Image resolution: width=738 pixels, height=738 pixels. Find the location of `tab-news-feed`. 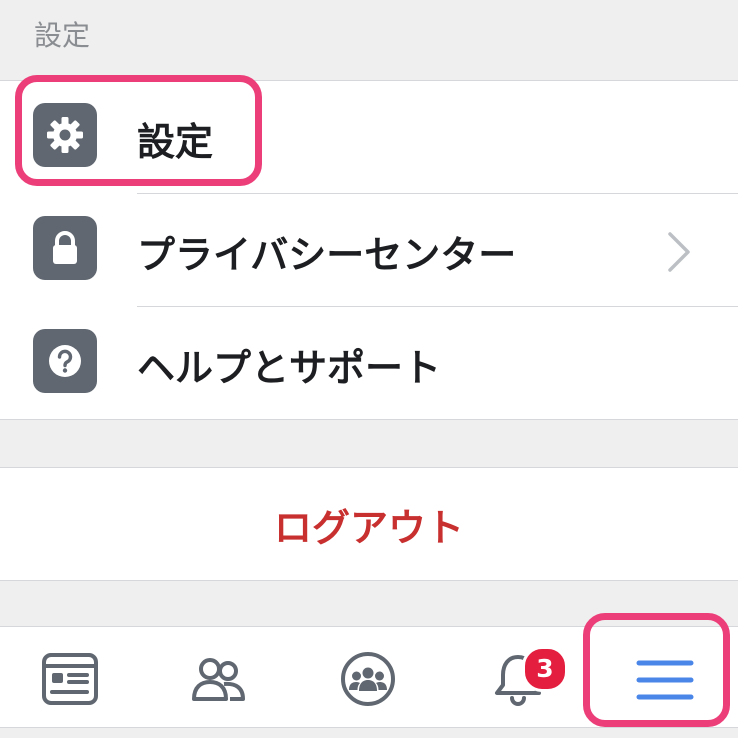

tab-news-feed is located at coordinates (70, 677).